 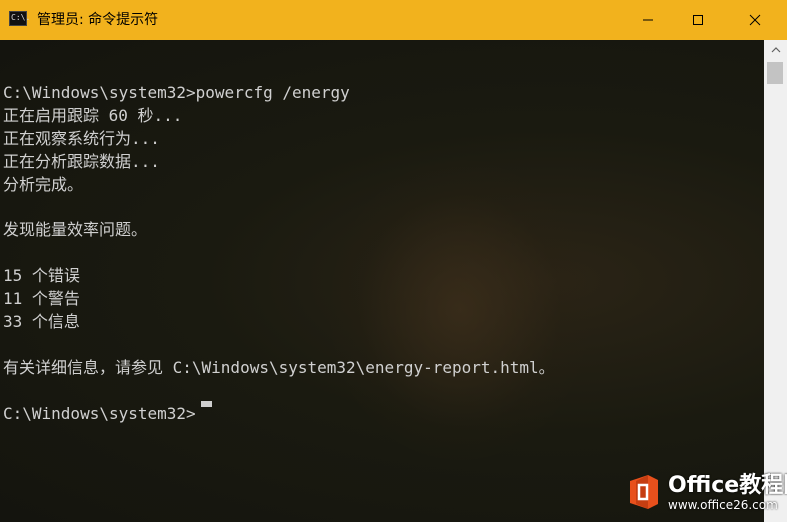 What do you see at coordinates (723, 505) in the screenshot?
I see `watermark-url: www.office26.com` at bounding box center [723, 505].